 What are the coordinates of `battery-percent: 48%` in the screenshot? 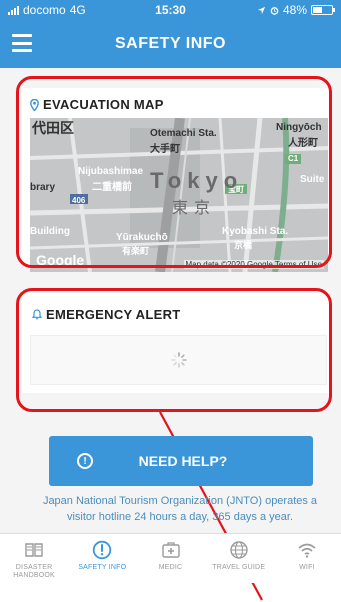 It's located at (294, 10).